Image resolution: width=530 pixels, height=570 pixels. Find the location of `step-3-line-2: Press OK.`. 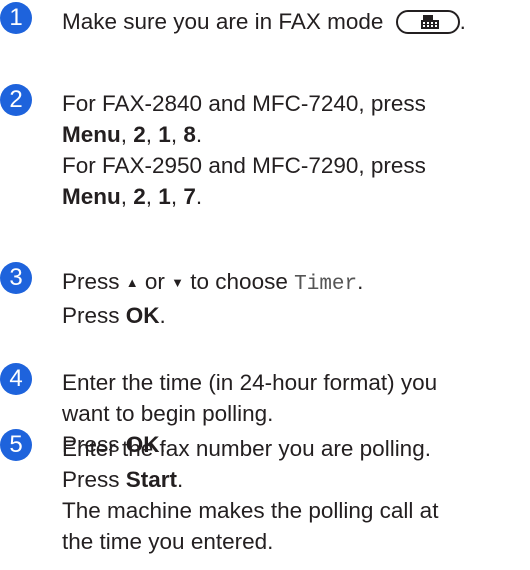

step-3-line-2: Press OK. is located at coordinates (114, 315).